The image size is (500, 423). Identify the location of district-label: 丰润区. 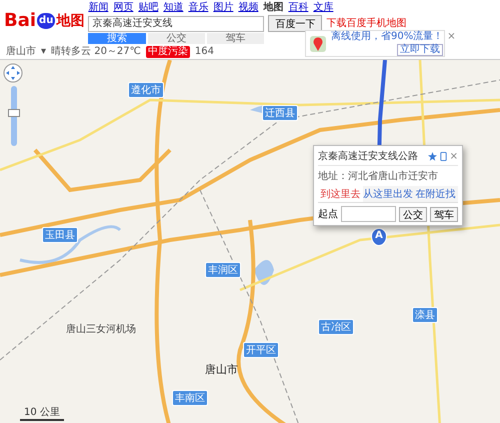
(223, 270).